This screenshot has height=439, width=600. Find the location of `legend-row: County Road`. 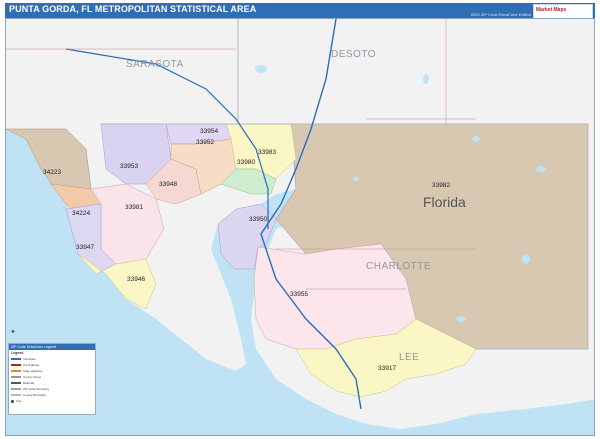

legend-row: County Road is located at coordinates (26, 377).